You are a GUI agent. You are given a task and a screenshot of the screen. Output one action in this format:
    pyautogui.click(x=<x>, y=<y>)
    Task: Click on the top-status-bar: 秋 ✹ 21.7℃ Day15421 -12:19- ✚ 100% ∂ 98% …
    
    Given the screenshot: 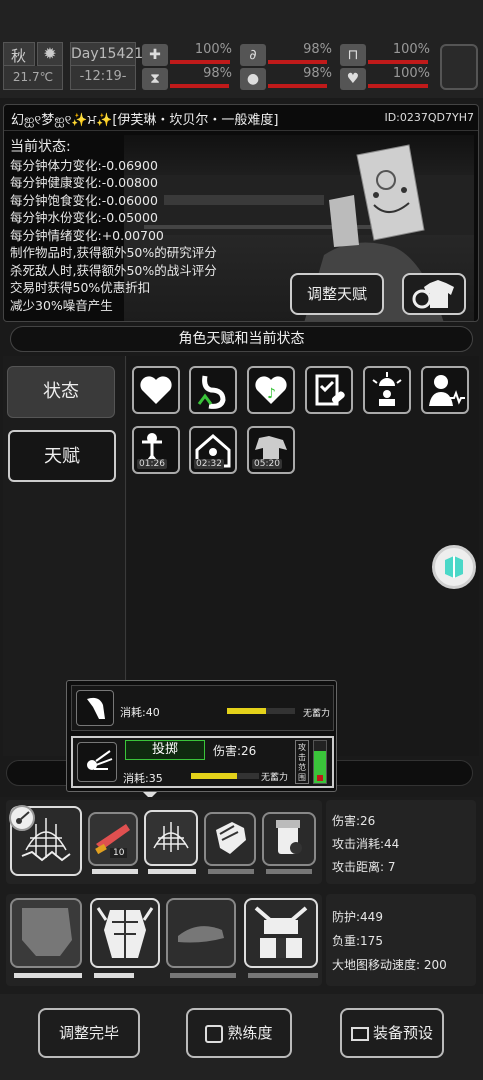 What is the action you would take?
    pyautogui.click(x=241, y=49)
    